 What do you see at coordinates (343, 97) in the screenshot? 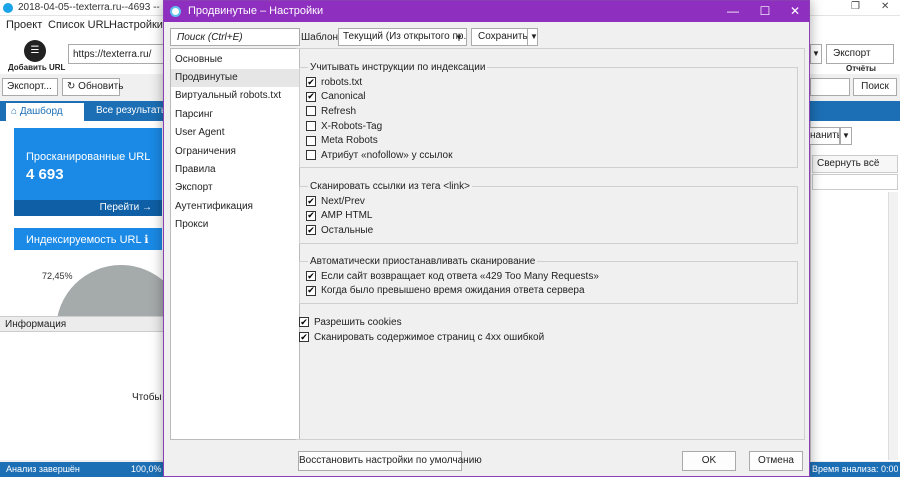
I see `checkbox-label: Canonical` at bounding box center [343, 97].